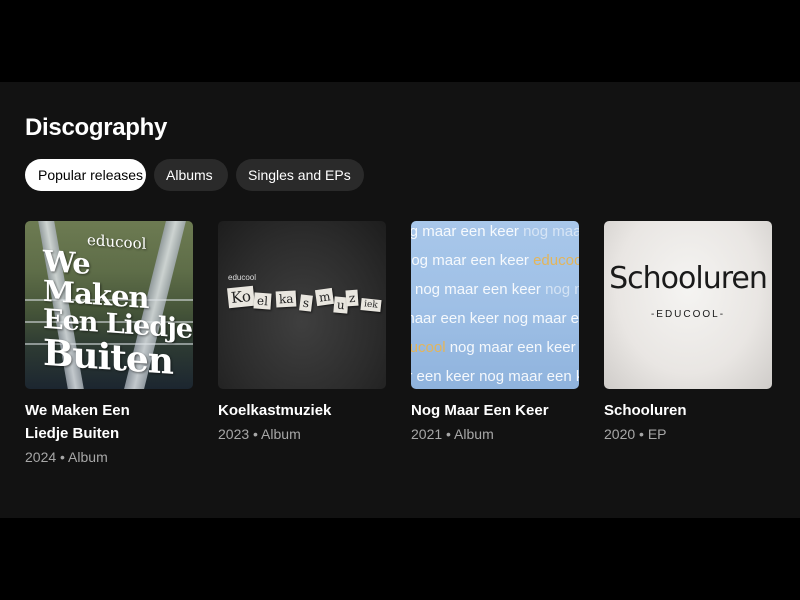 This screenshot has height=600, width=800. What do you see at coordinates (259, 434) in the screenshot?
I see `release-meta: 2023 • Album` at bounding box center [259, 434].